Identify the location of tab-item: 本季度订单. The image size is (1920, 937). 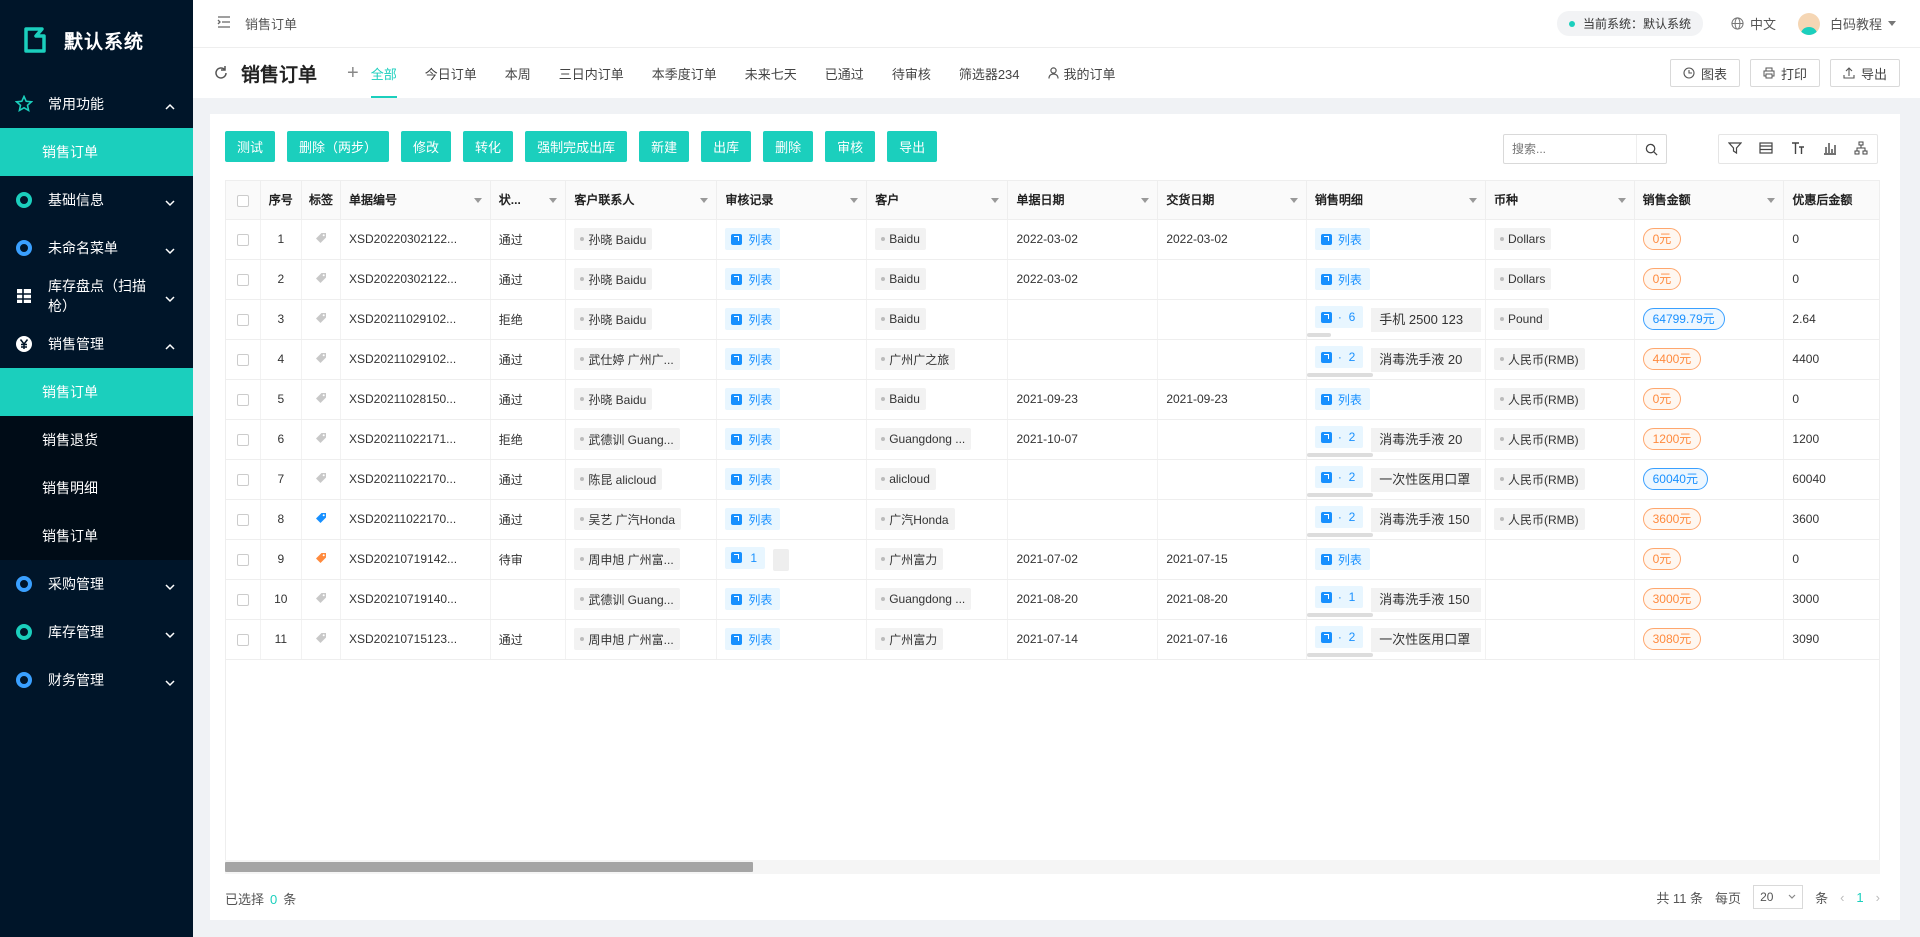
(684, 73).